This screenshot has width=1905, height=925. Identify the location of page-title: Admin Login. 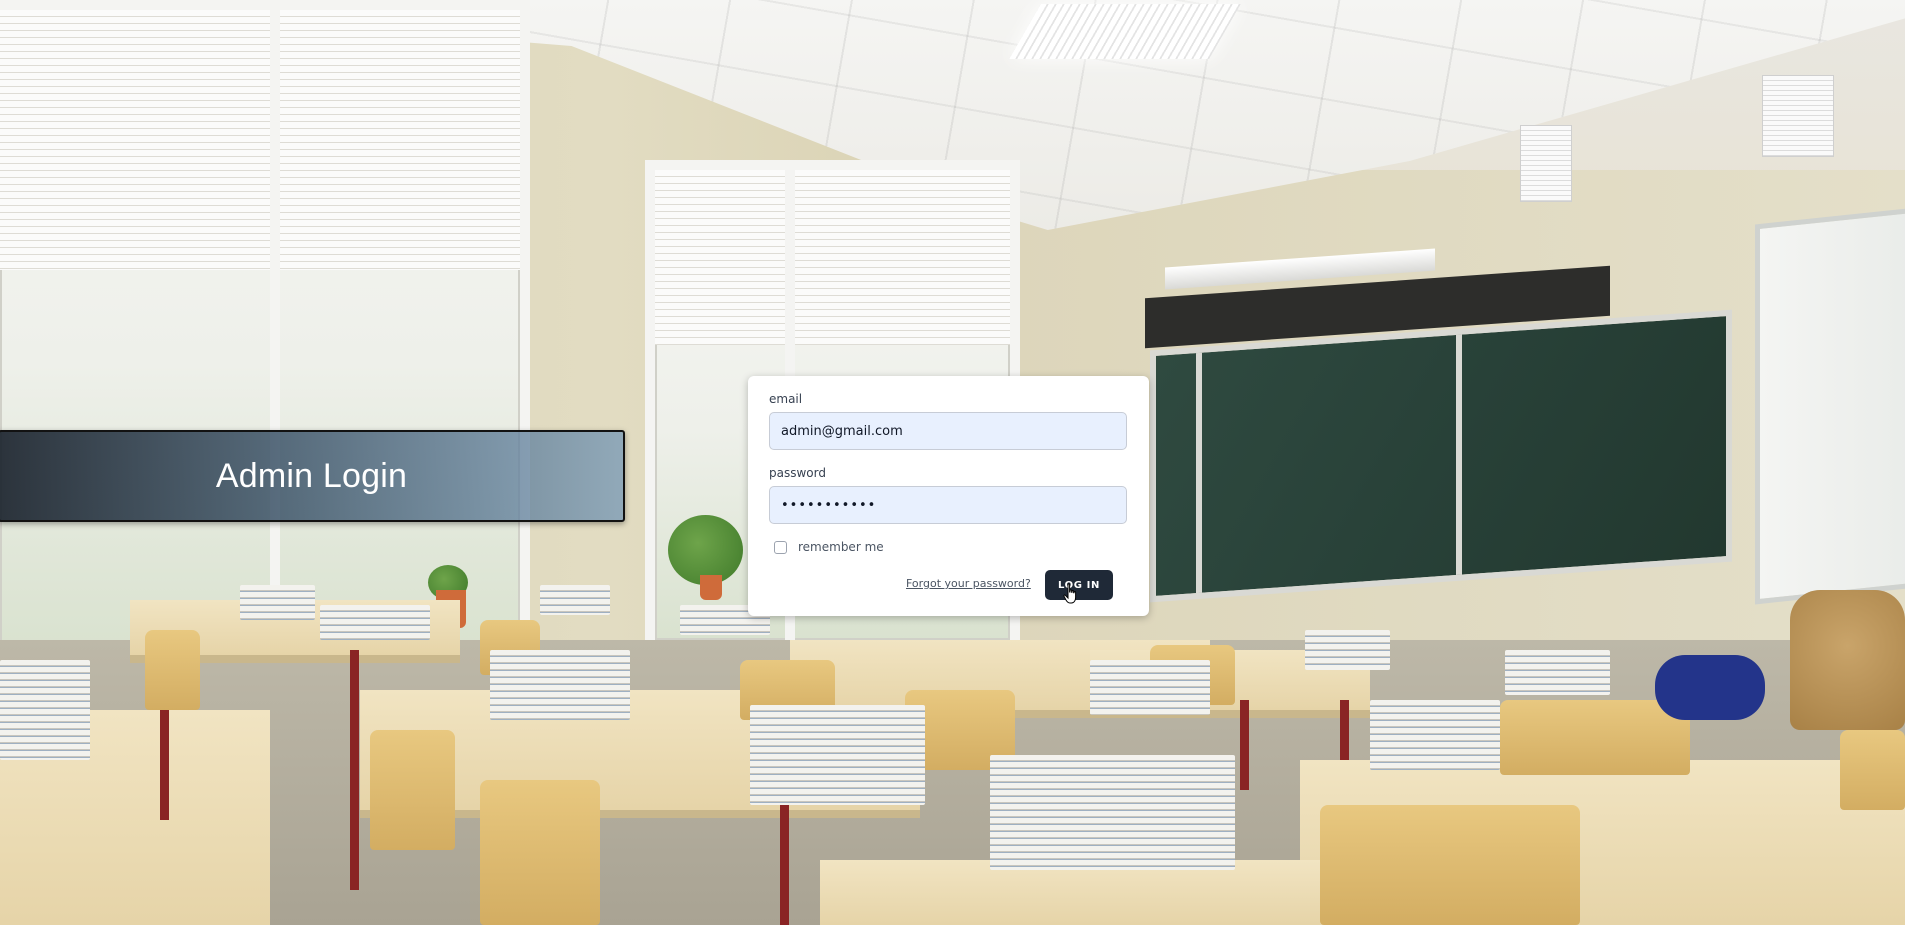
(311, 475).